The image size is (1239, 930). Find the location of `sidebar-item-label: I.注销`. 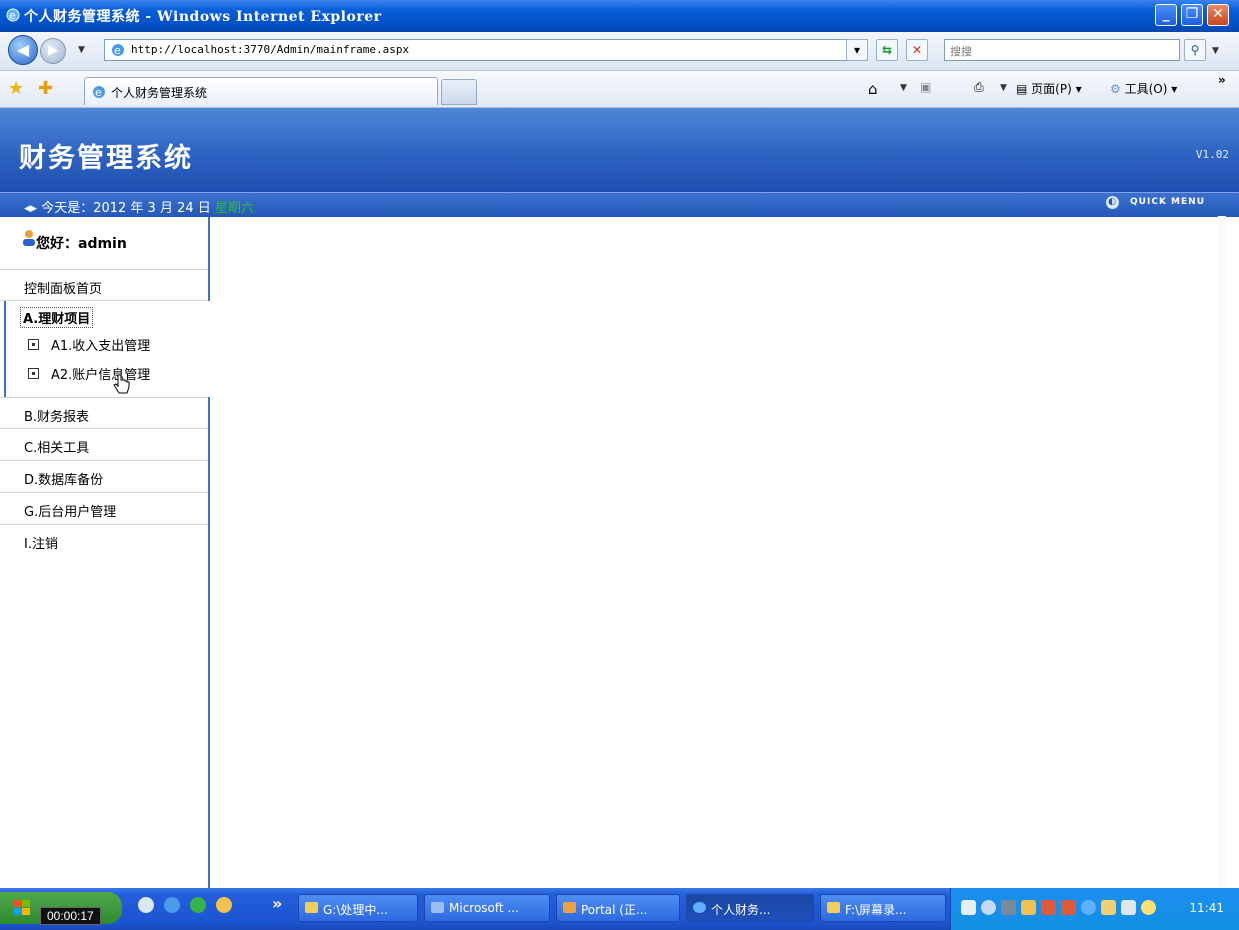

sidebar-item-label: I.注销 is located at coordinates (41, 544).